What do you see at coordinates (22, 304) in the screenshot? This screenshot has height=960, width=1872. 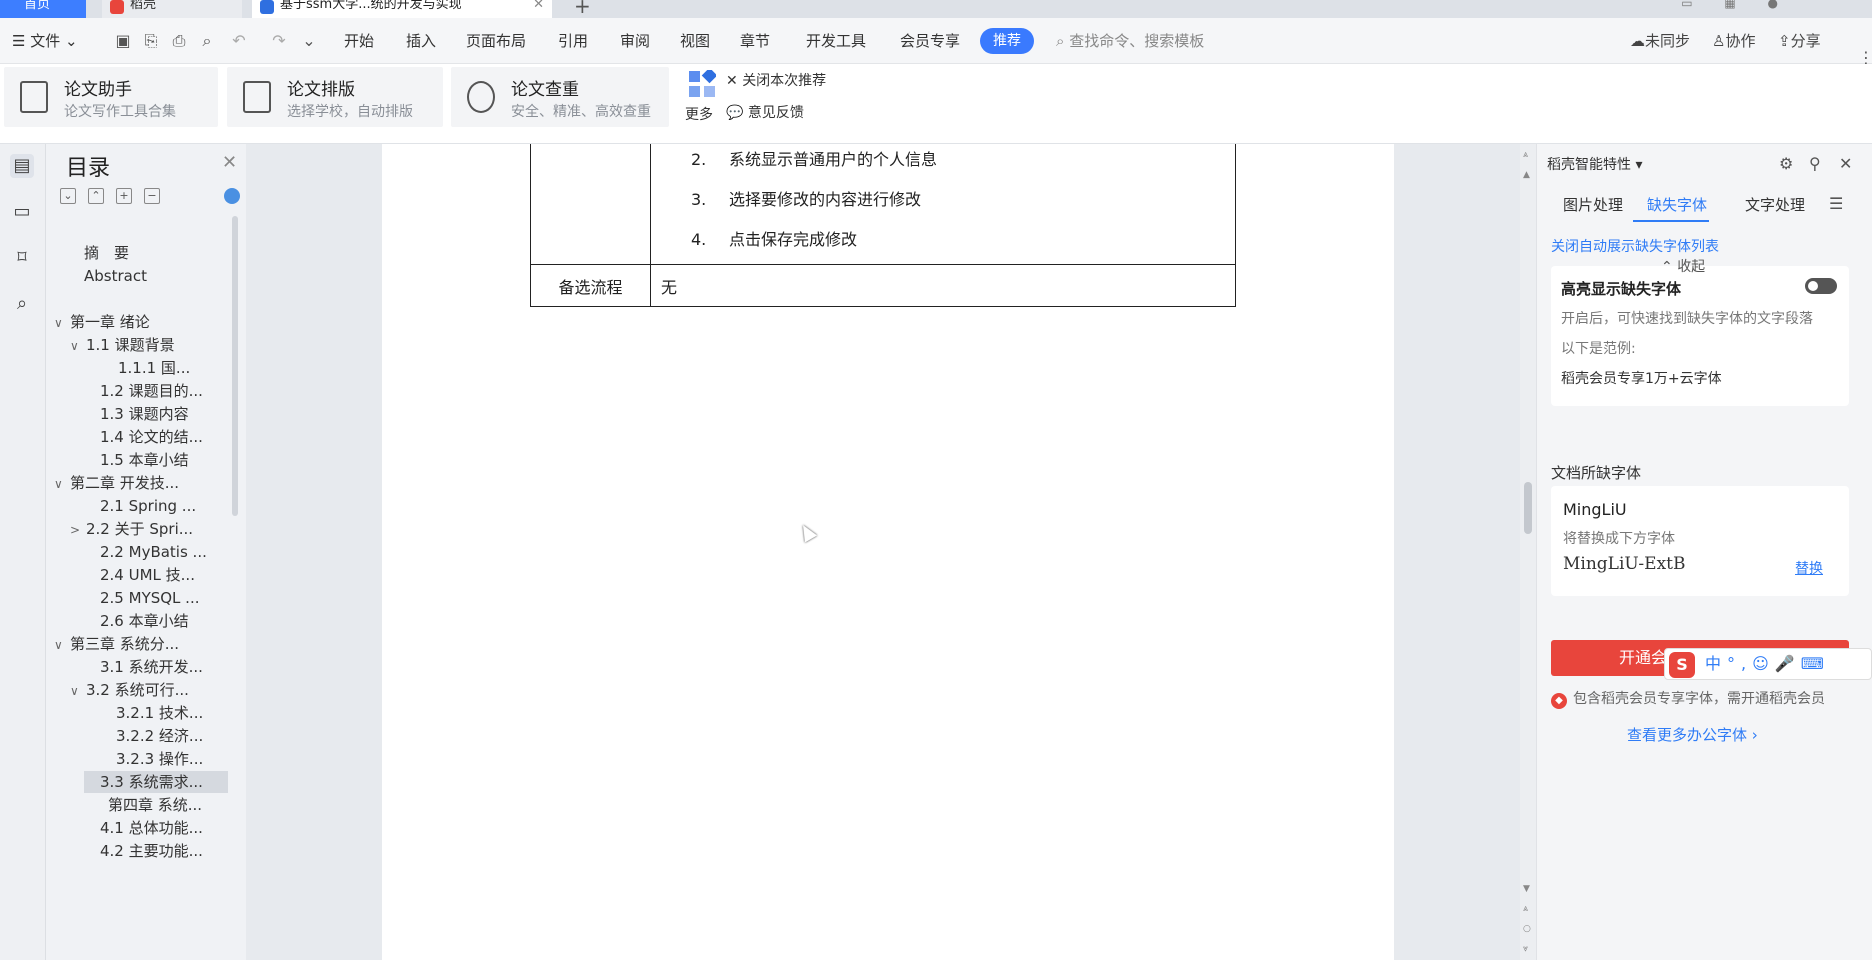 I see `find-icon: ⌕` at bounding box center [22, 304].